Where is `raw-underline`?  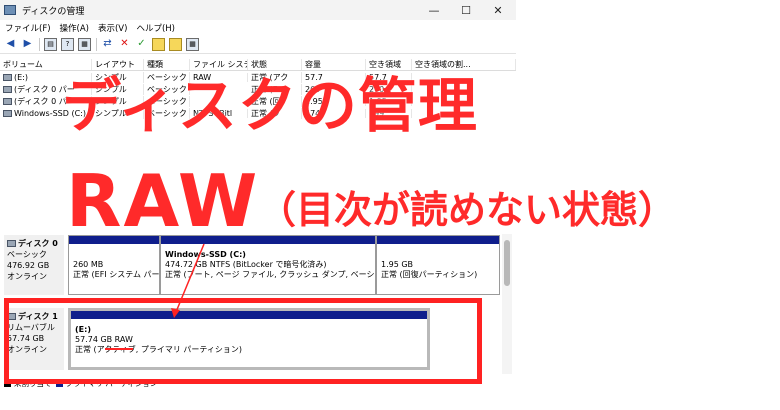 raw-underline is located at coordinates (119, 349).